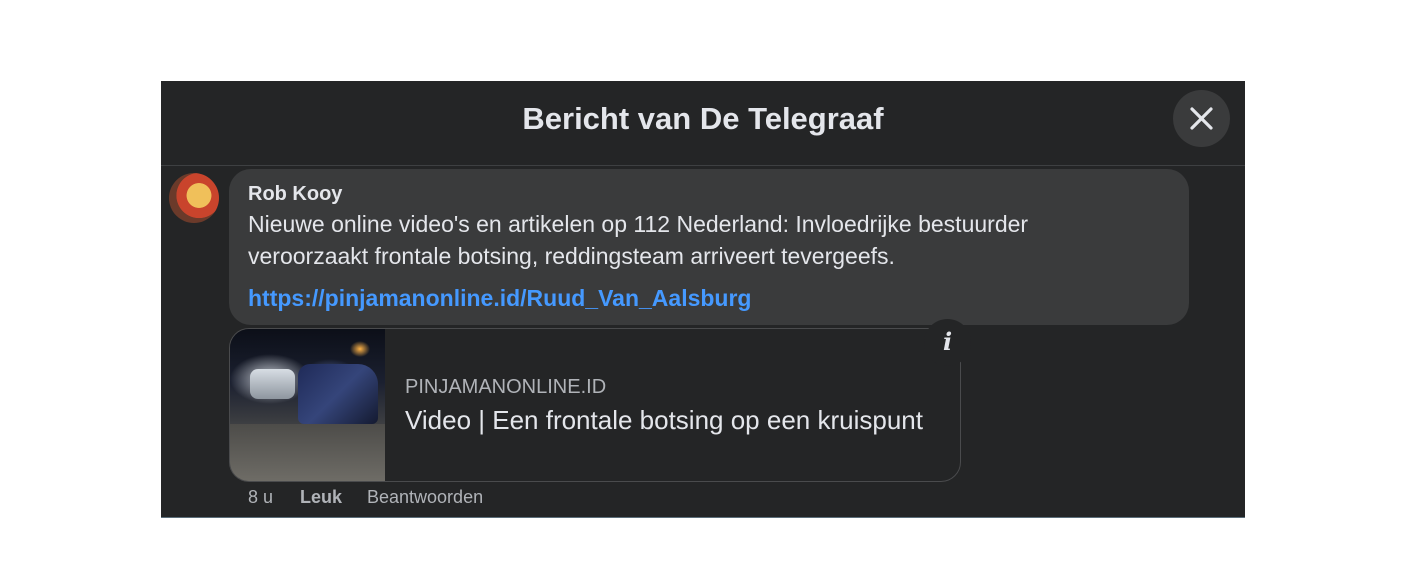 This screenshot has height=569, width=1404. Describe the element at coordinates (194, 198) in the screenshot. I see `avatar` at that location.